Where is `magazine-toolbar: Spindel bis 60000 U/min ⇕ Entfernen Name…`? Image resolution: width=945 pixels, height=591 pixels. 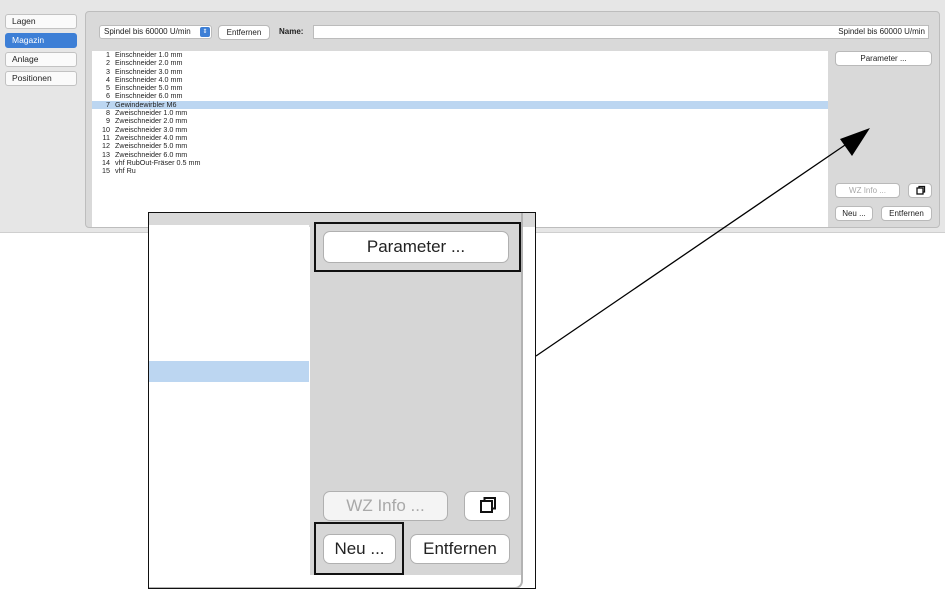 magazine-toolbar: Spindel bis 60000 U/min ⇕ Entfernen Name… is located at coordinates (512, 30).